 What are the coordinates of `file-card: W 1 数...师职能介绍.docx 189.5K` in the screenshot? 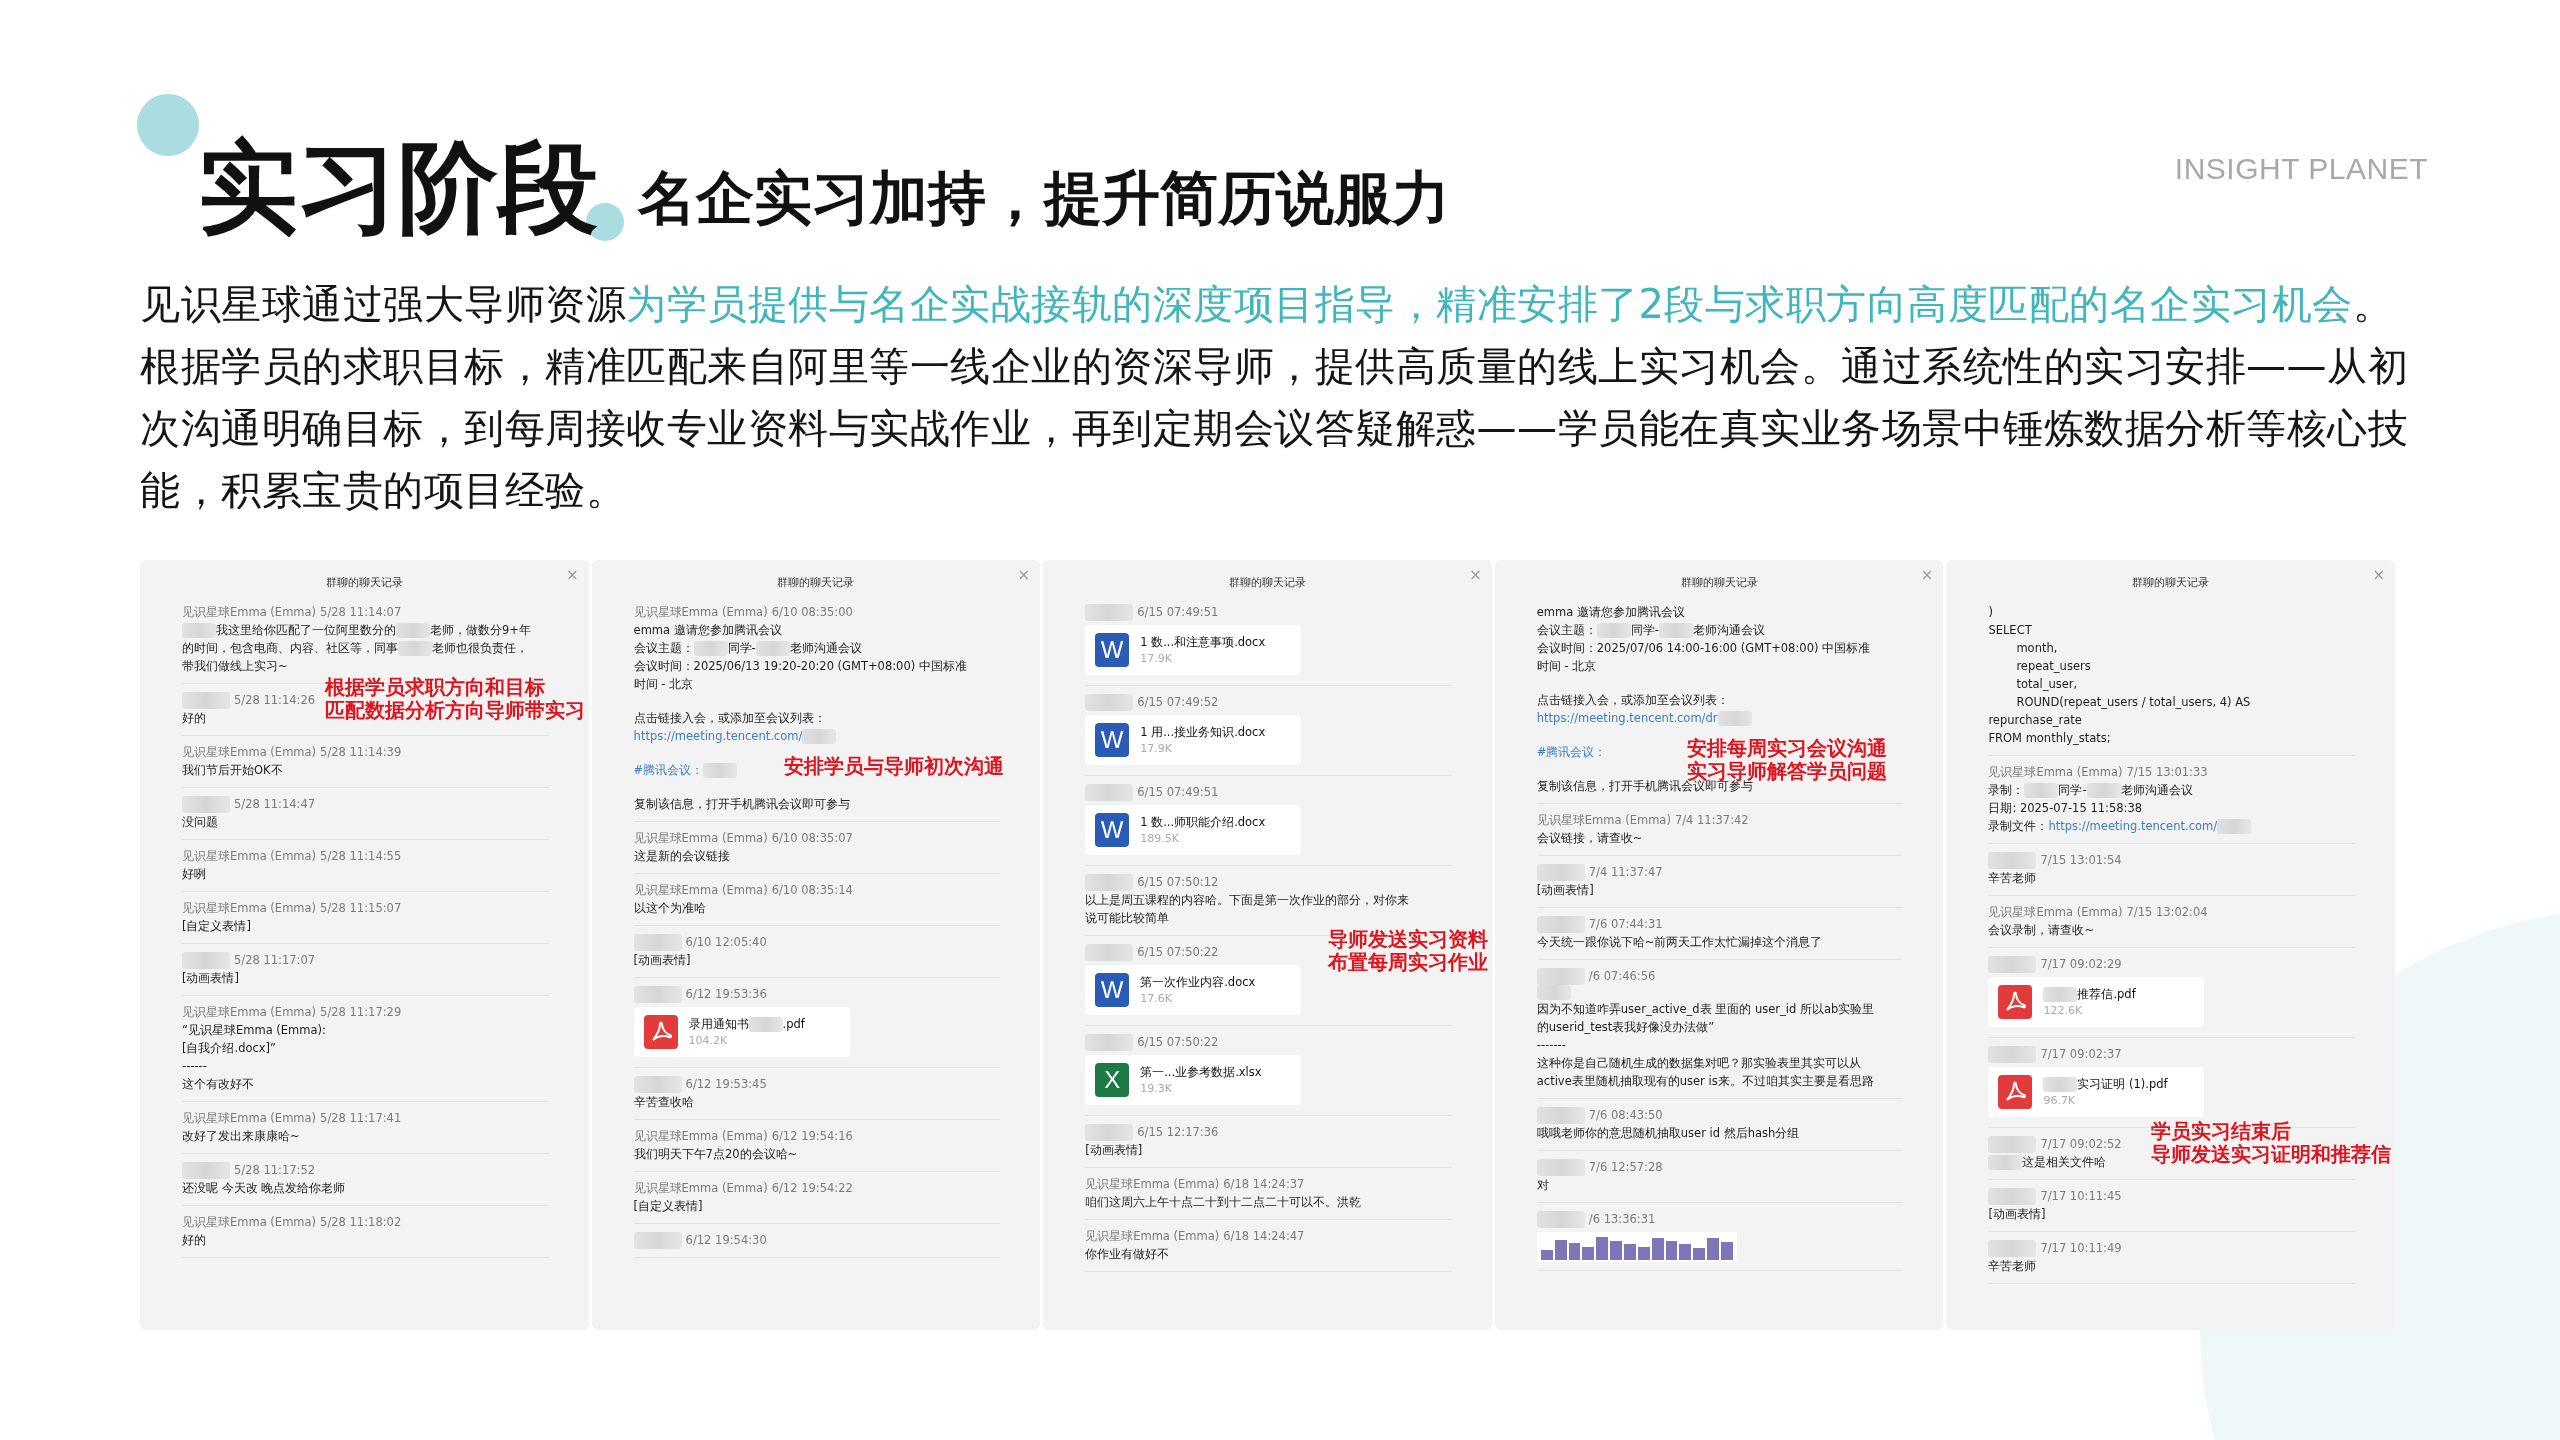 It's located at (1193, 830).